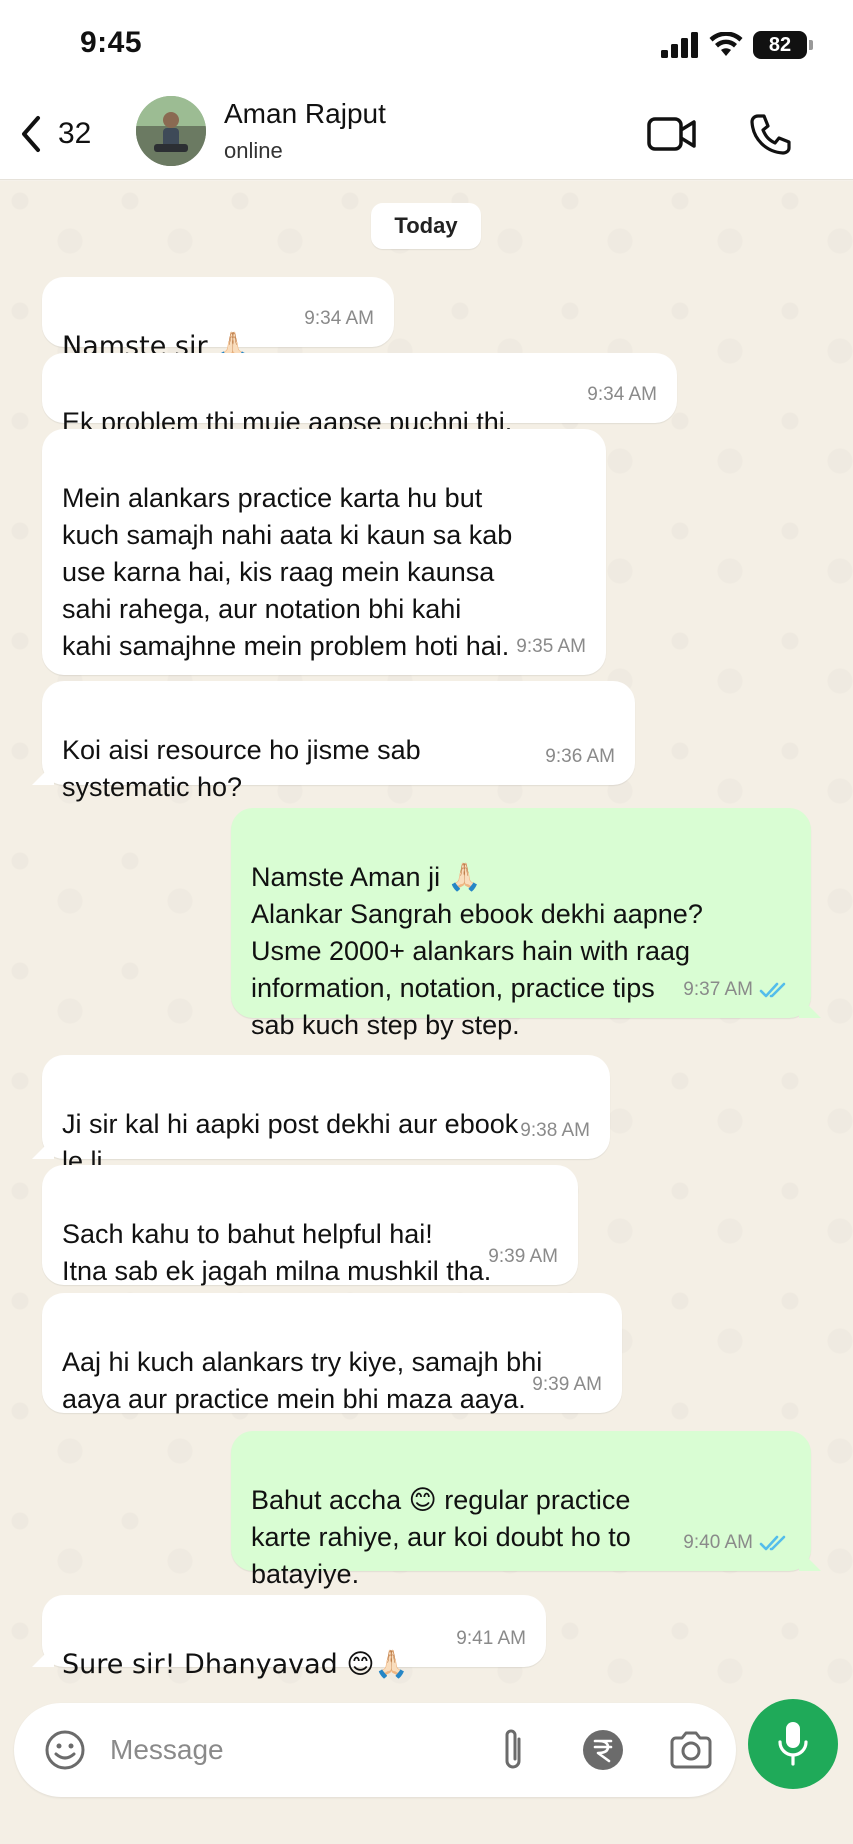 The width and height of the screenshot is (853, 1844). I want to click on status-bar: 9:45 82, so click(426, 44).